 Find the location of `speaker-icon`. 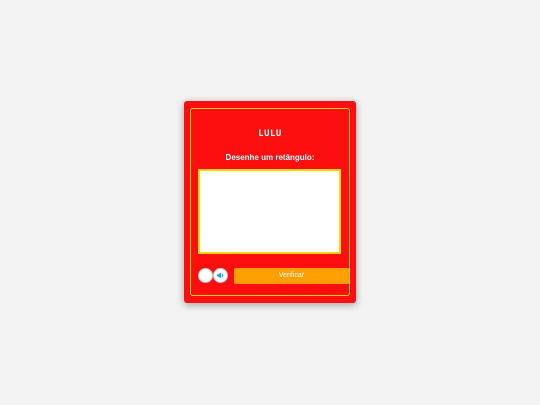

speaker-icon is located at coordinates (220, 275).